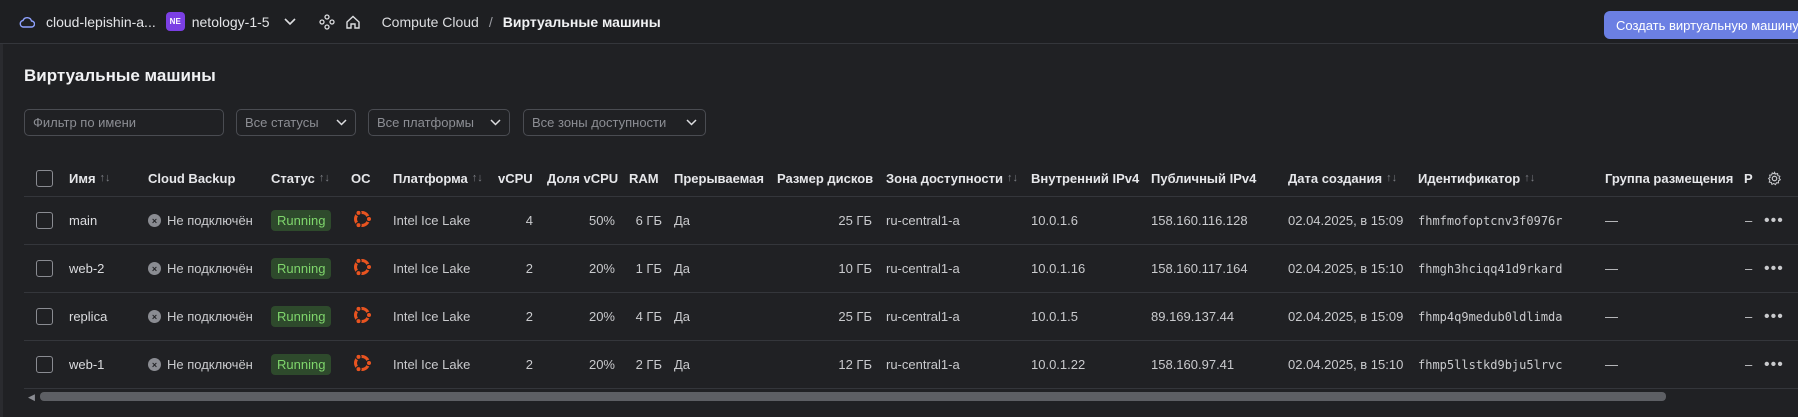 The image size is (1798, 417). I want to click on col-created: Дата создания ↑↓, so click(1342, 178).